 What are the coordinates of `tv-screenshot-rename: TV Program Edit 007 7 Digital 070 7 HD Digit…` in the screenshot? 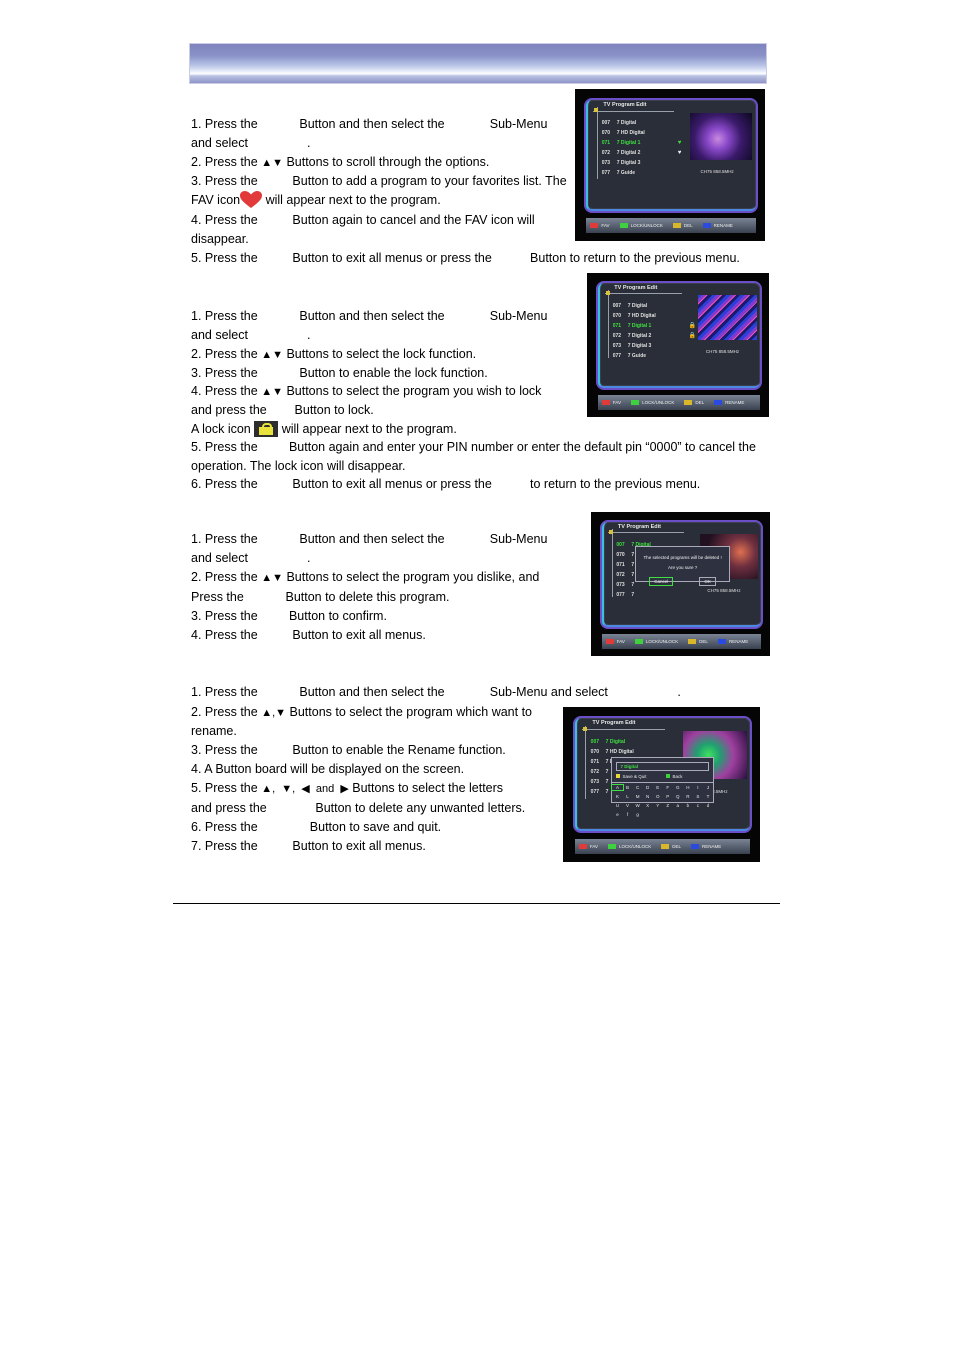 It's located at (661, 784).